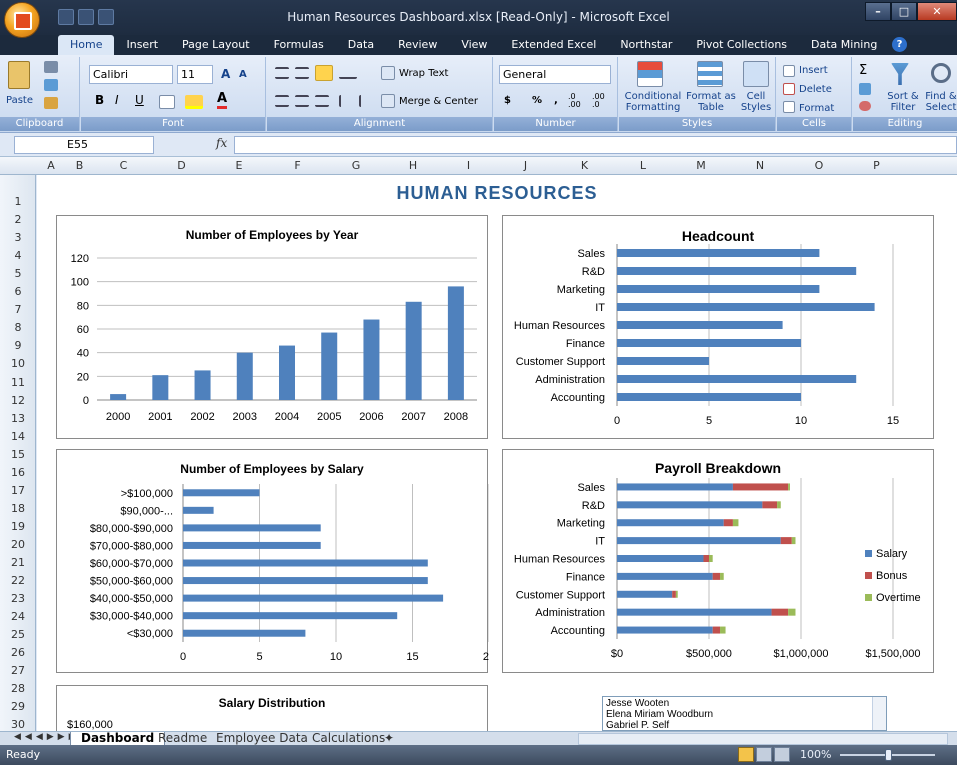  Describe the element at coordinates (878, 11) in the screenshot. I see `minimize-button: –` at that location.